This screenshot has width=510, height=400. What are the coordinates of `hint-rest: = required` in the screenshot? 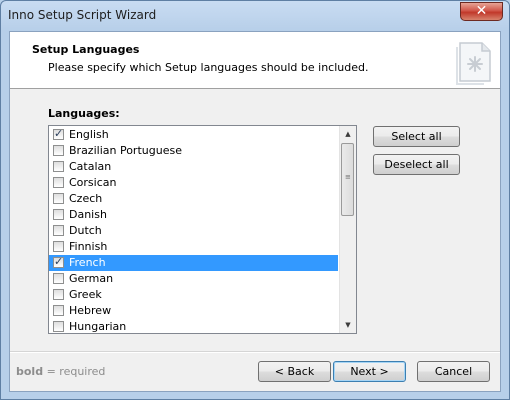 It's located at (74, 371).